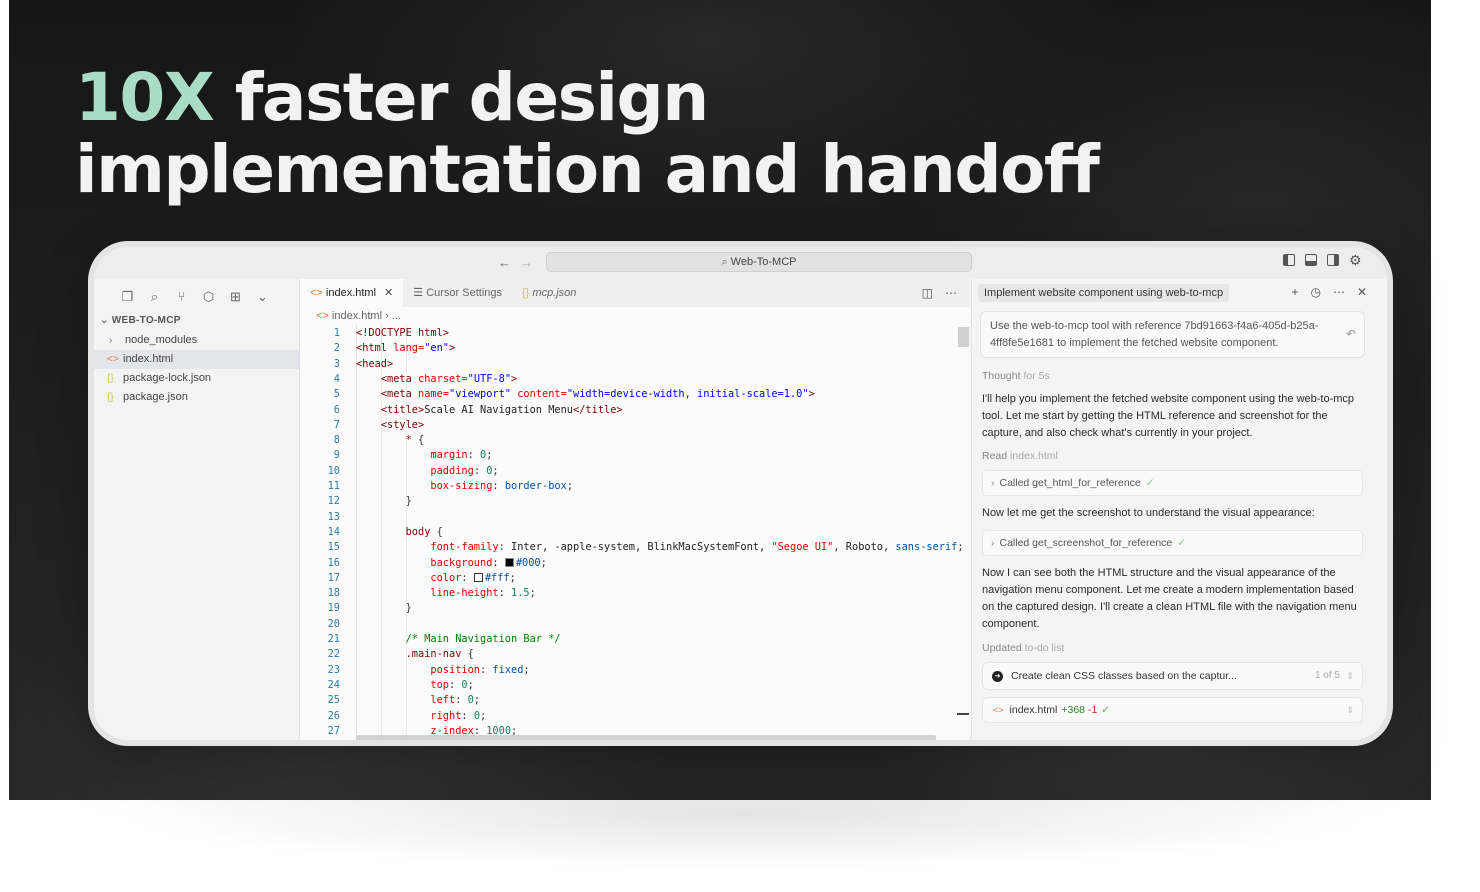  What do you see at coordinates (504, 262) in the screenshot?
I see `arrow-left-icon: ←` at bounding box center [504, 262].